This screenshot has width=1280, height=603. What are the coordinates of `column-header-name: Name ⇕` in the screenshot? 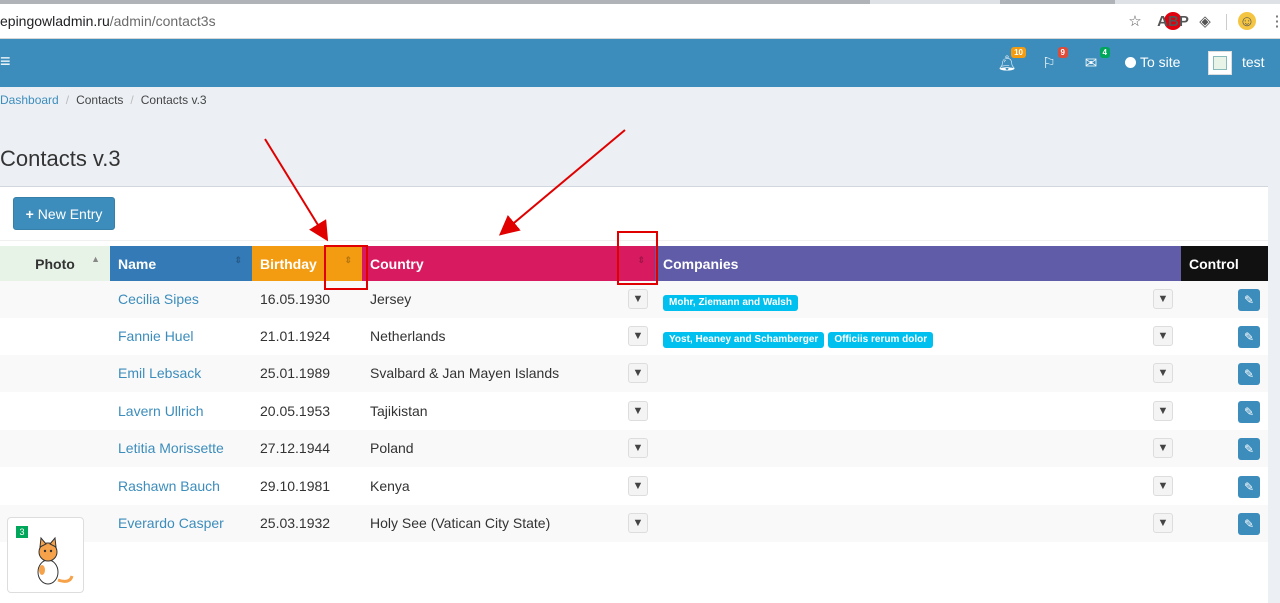 It's located at (181, 263).